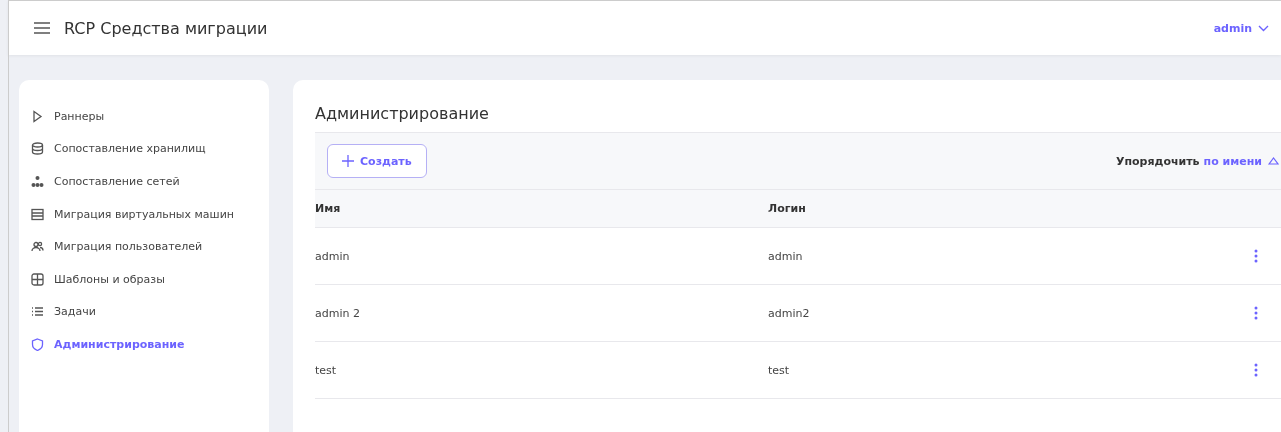 The width and height of the screenshot is (1281, 432). Describe the element at coordinates (789, 313) in the screenshot. I see `table-cell-text: admin2` at that location.